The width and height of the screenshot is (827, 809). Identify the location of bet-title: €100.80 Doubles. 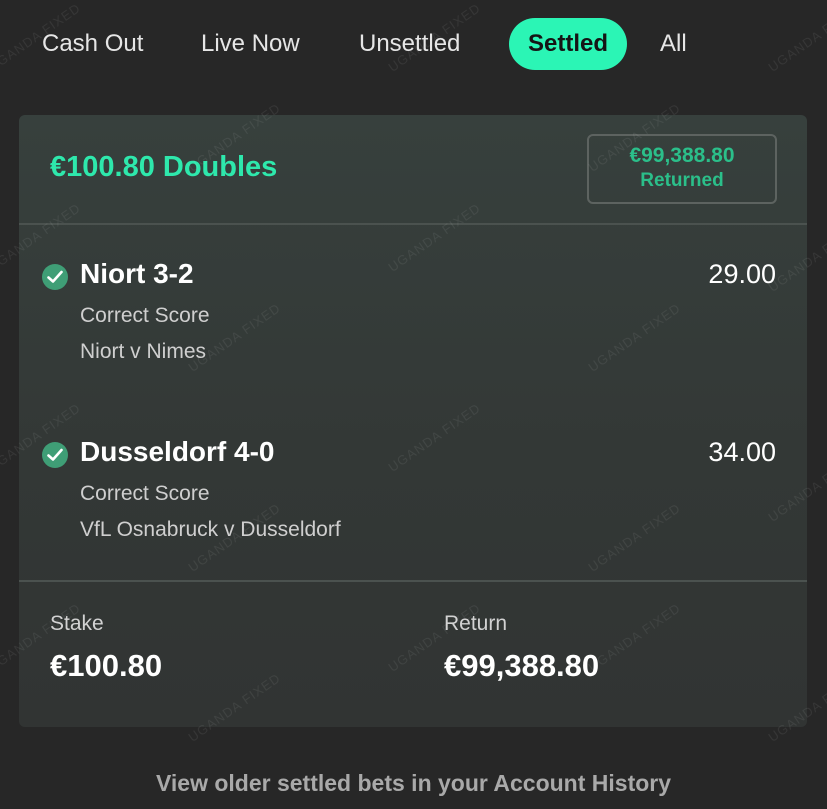
(164, 167).